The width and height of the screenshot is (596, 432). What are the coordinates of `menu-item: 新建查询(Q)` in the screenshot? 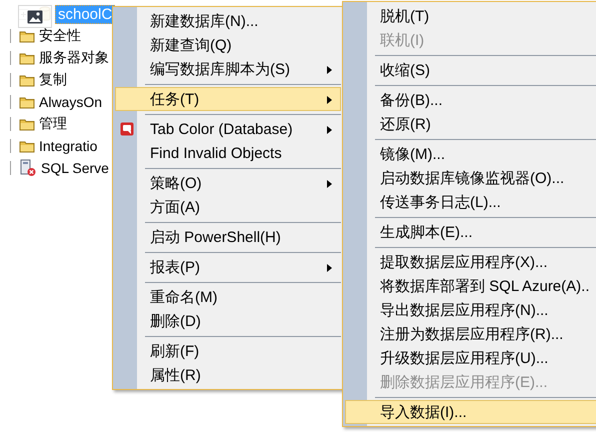 It's located at (228, 45).